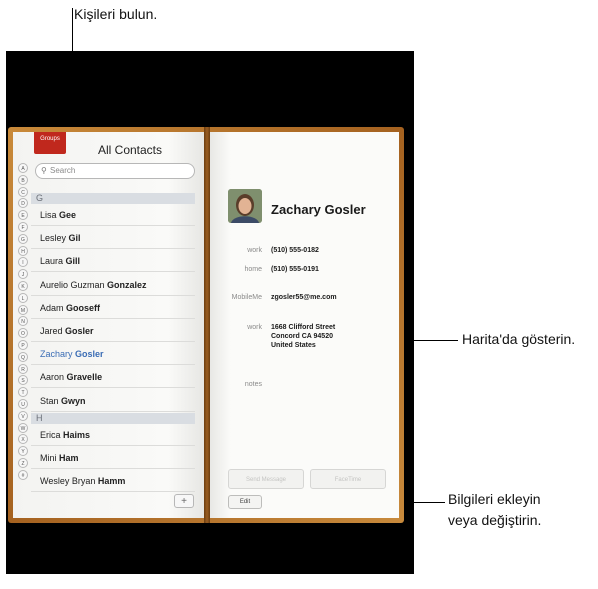 This screenshot has height=589, width=598. Describe the element at coordinates (23, 356) in the screenshot. I see `index-letter: Q` at that location.